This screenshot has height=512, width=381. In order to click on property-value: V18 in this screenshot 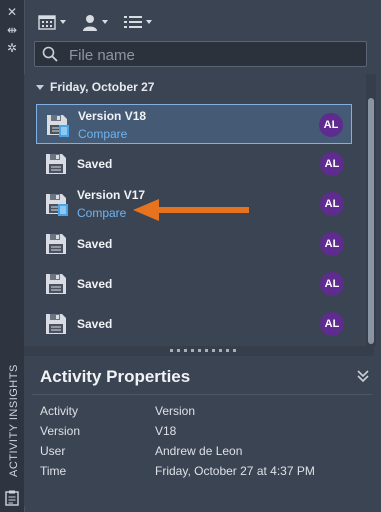, I will do `click(166, 431)`.